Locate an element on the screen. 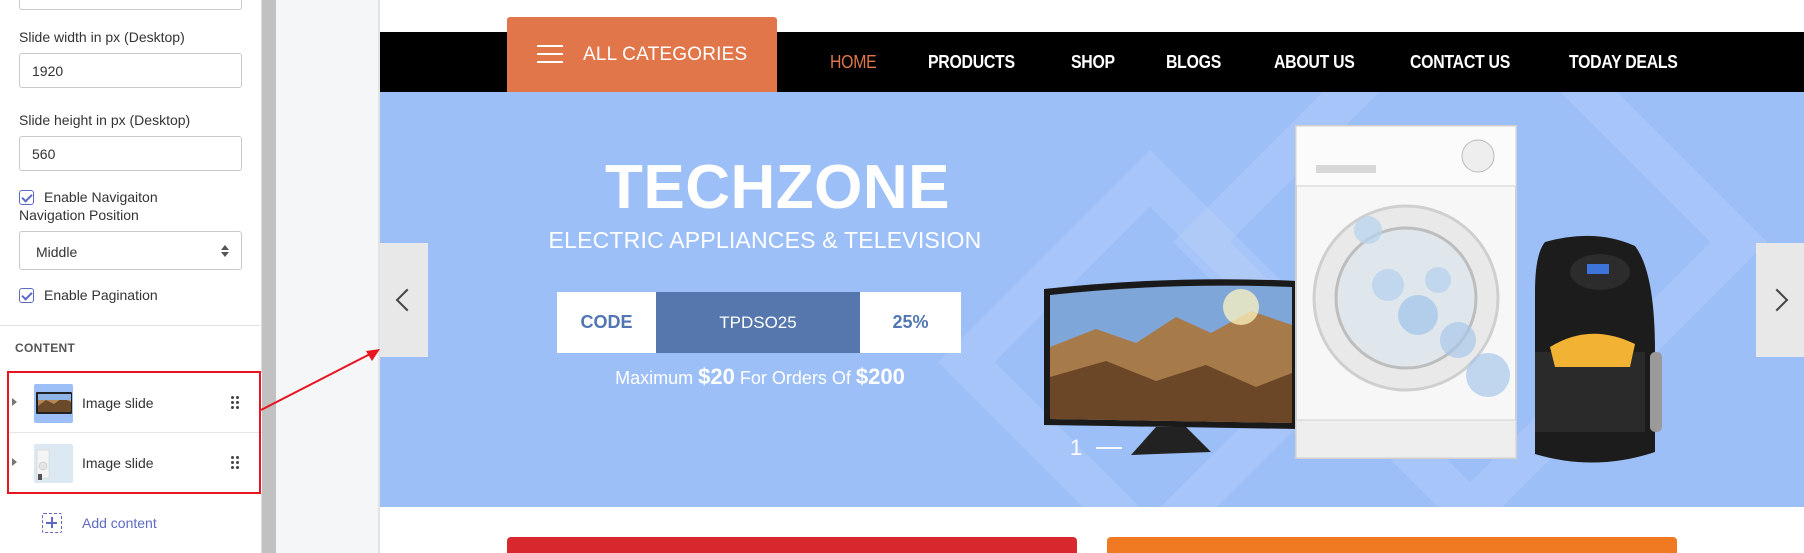 This screenshot has height=553, width=1804. enable-pagination-row: Enable Pagination is located at coordinates (88, 295).